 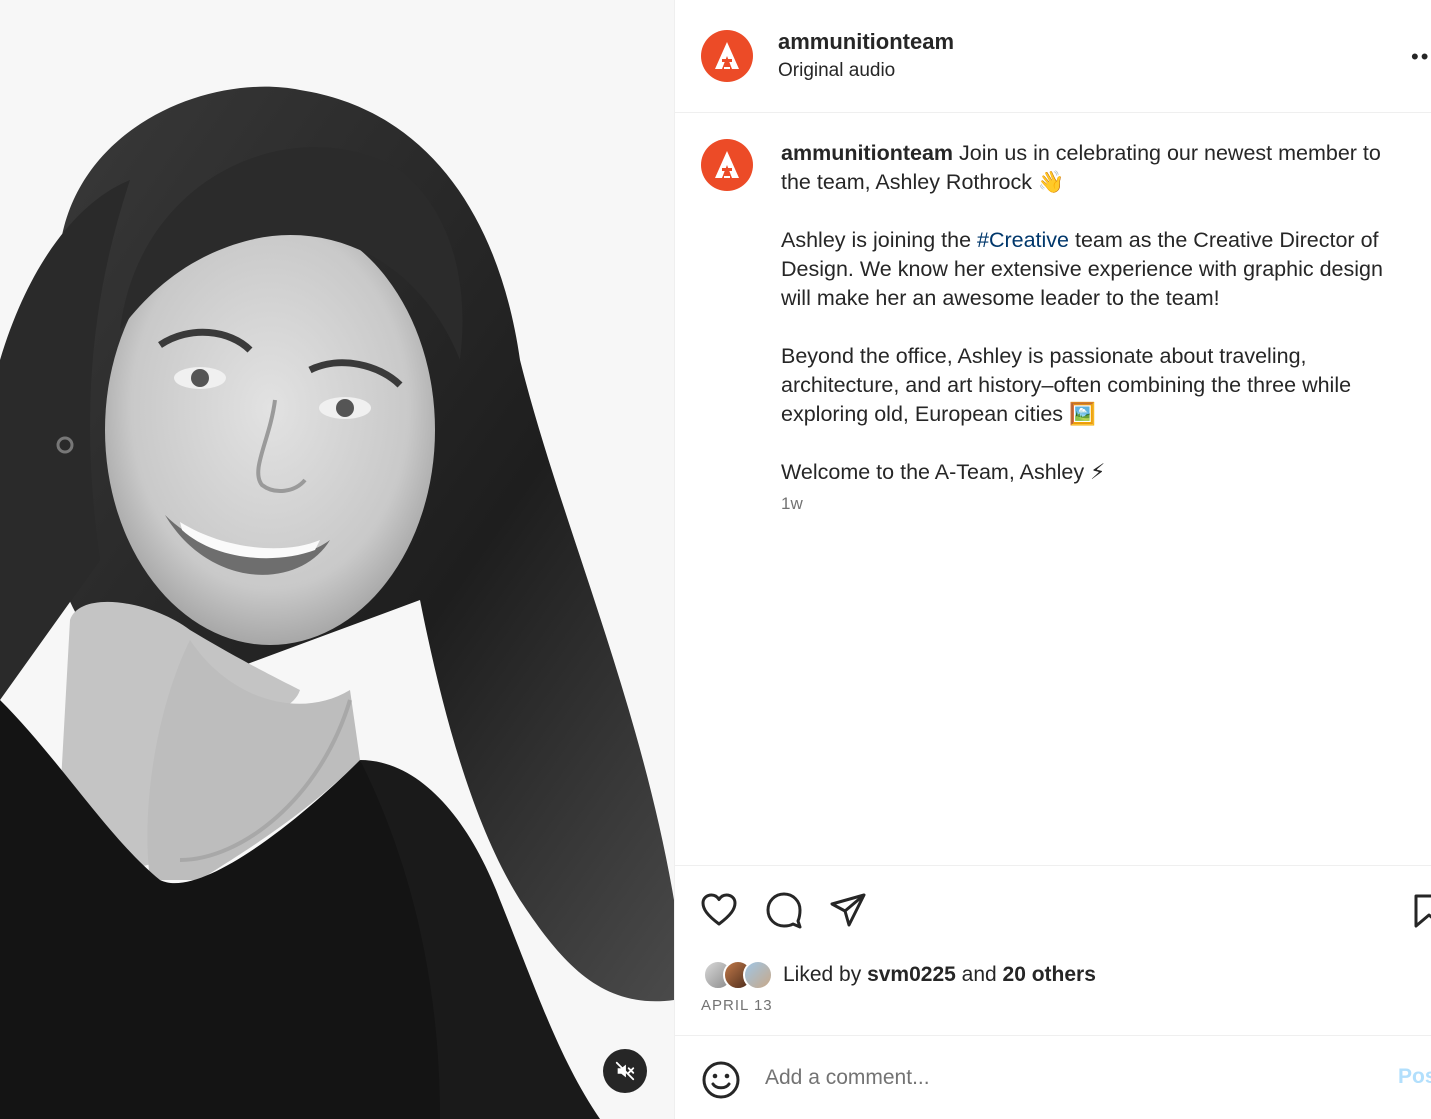 What do you see at coordinates (879, 240) in the screenshot?
I see `caption-p2-before: Ashley is joining the` at bounding box center [879, 240].